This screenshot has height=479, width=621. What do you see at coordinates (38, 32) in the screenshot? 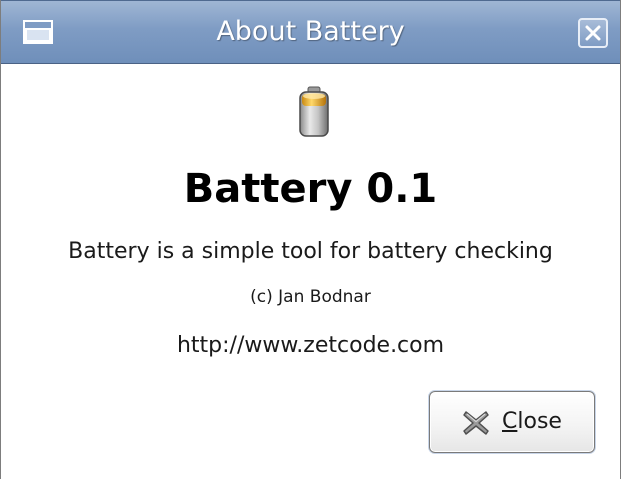
I see `window-menu-icon` at bounding box center [38, 32].